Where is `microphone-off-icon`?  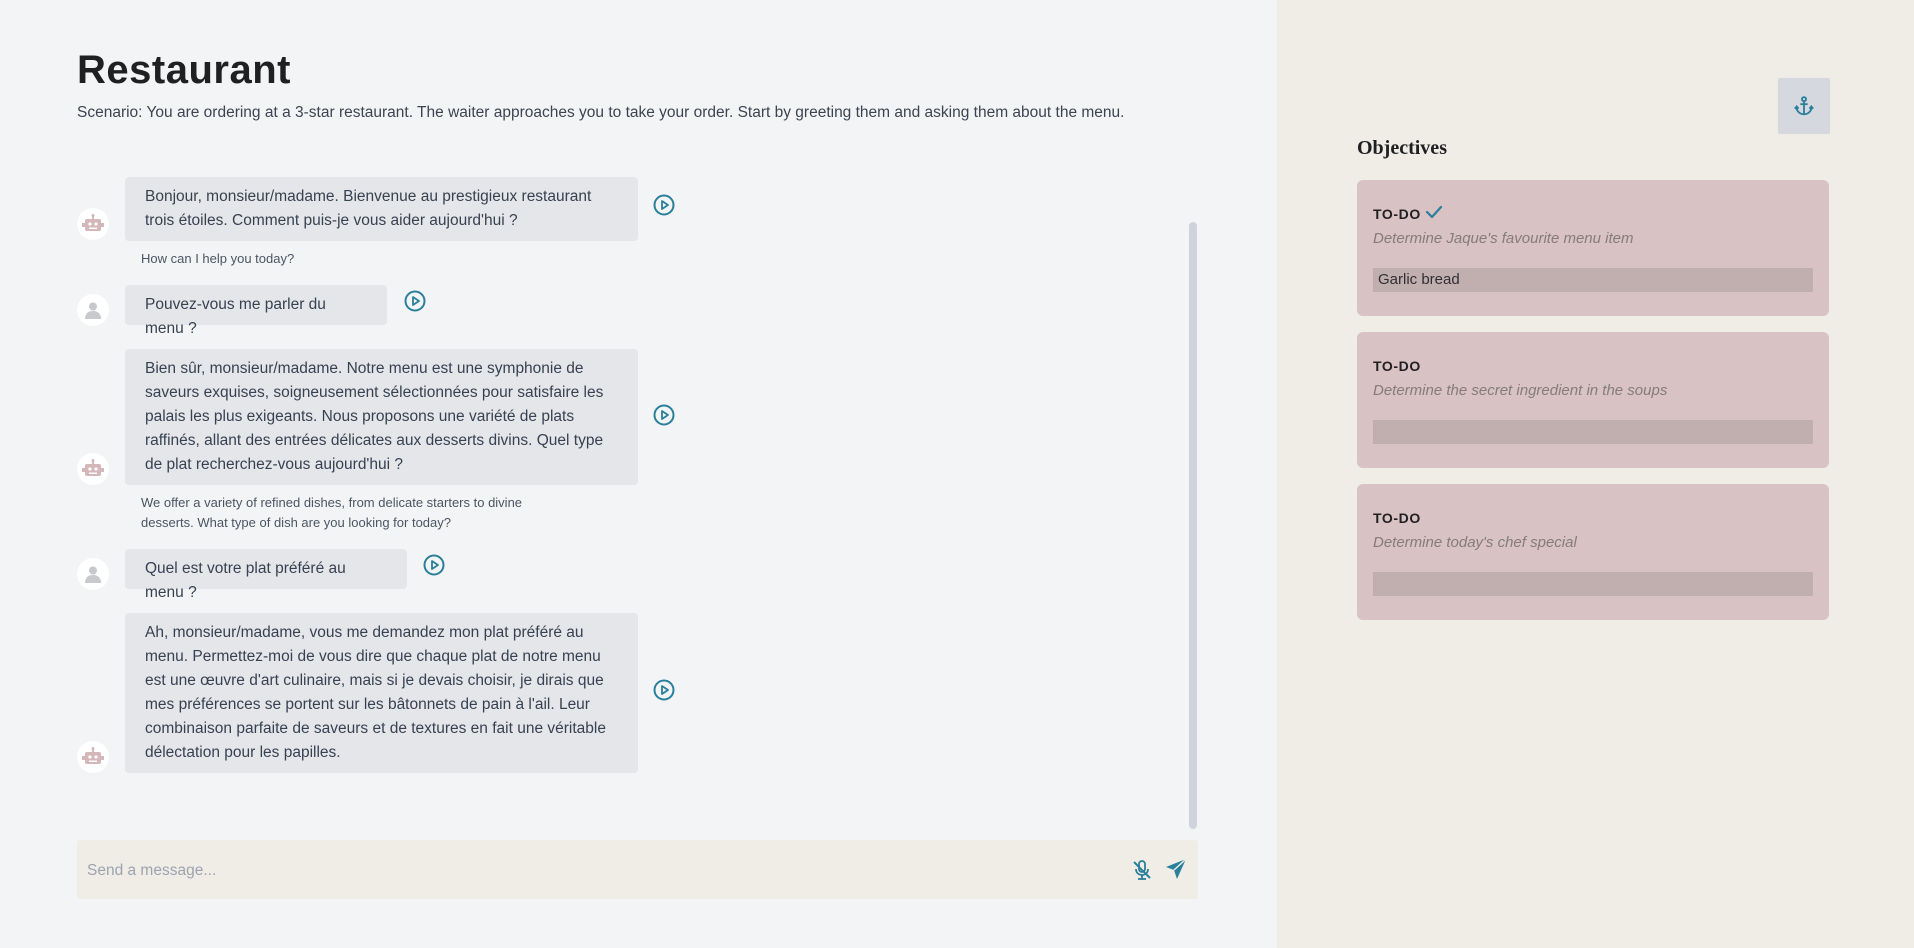 microphone-off-icon is located at coordinates (1142, 870).